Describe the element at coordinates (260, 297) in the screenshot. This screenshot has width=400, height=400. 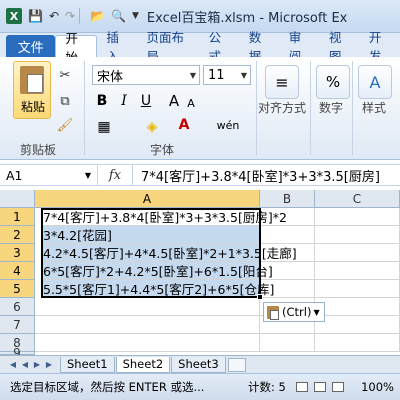
I see `fill-handle` at that location.